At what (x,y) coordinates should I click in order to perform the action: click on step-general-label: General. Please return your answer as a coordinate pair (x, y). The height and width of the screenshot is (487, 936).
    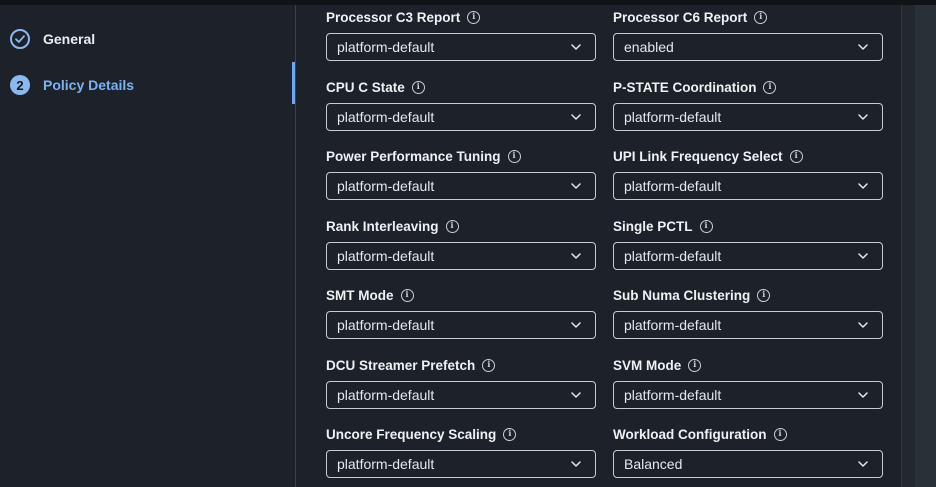
    Looking at the image, I should click on (69, 39).